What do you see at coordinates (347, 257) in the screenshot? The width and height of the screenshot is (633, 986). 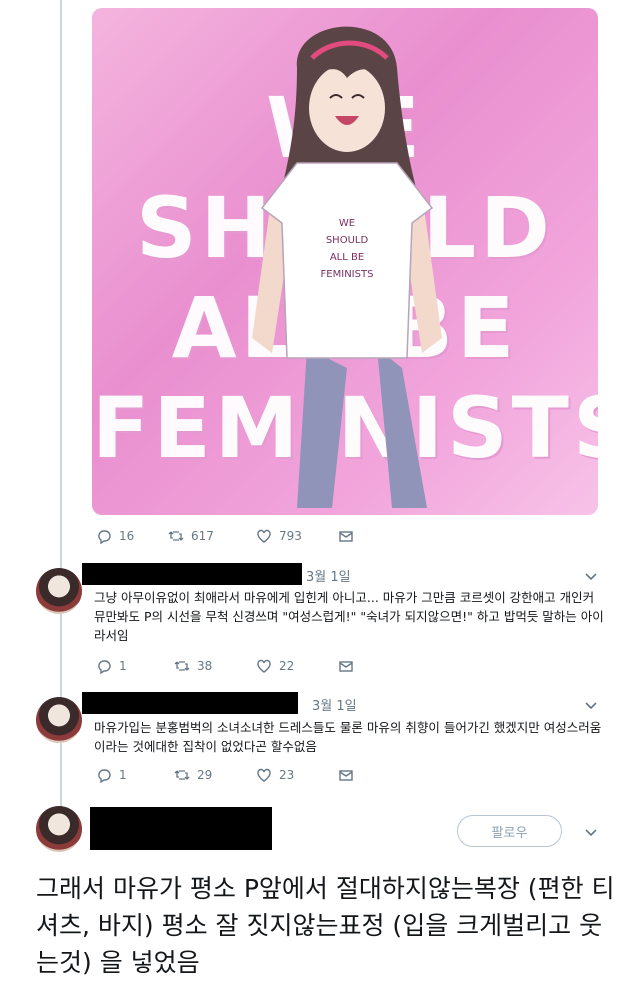 I see `shirt-text-line: ALL BE` at bounding box center [347, 257].